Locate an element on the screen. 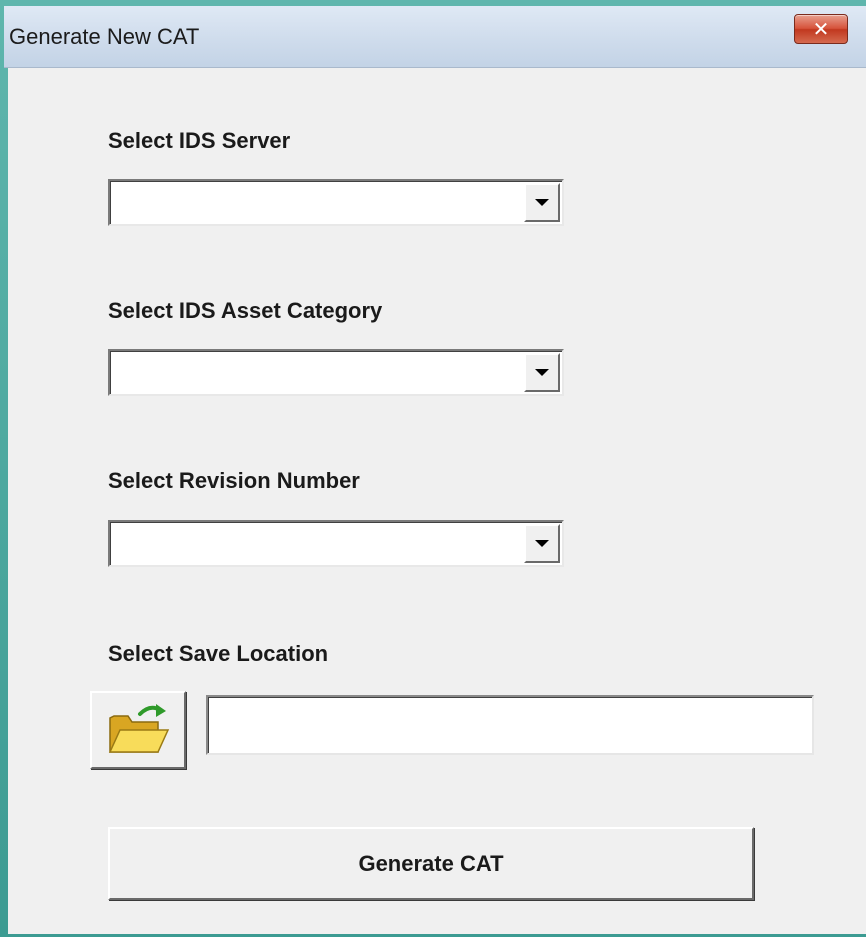  revision-number-dropdown-button is located at coordinates (542, 543).